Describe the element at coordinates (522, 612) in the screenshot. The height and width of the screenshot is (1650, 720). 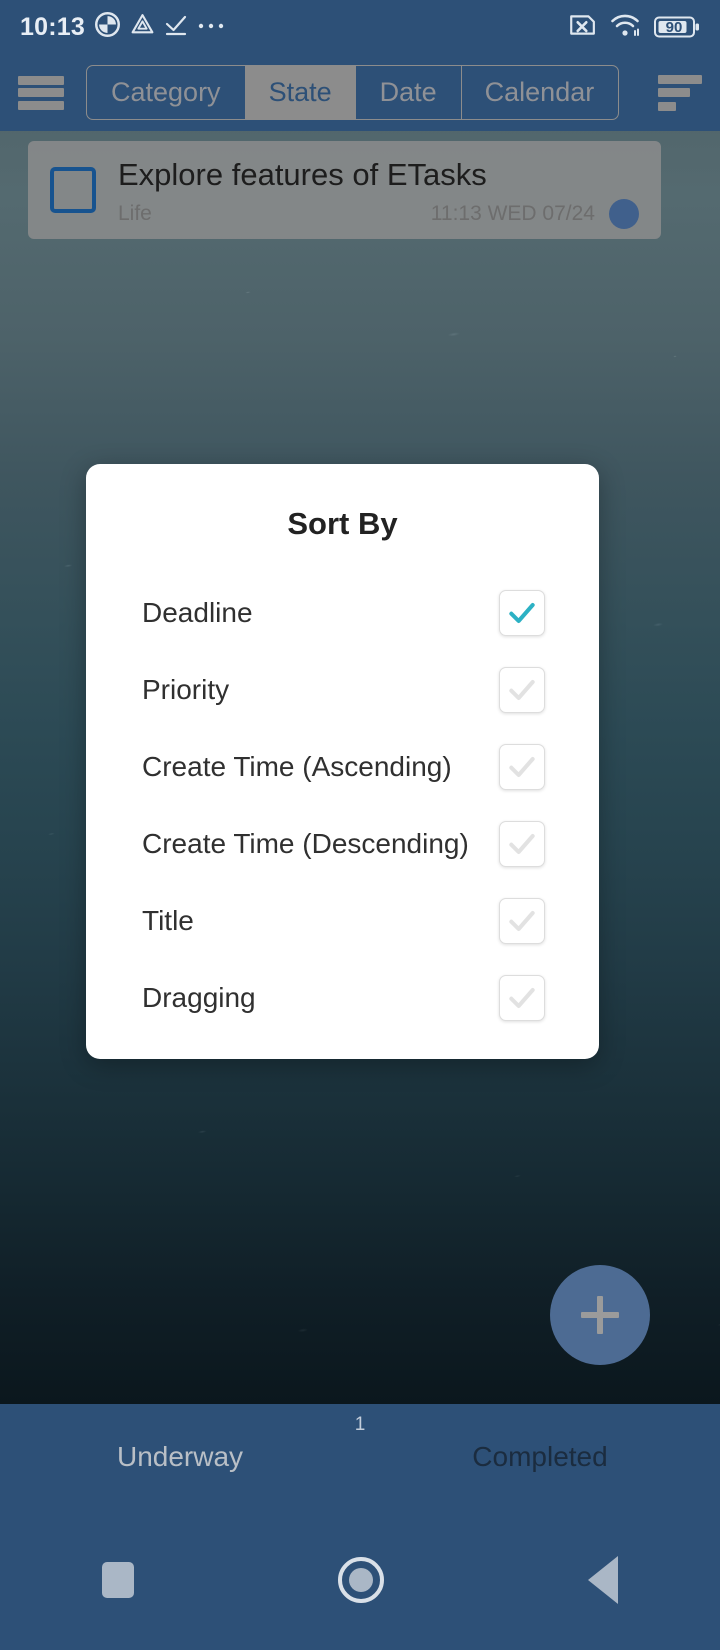
I see `sort-option-deadline-checkbox` at that location.